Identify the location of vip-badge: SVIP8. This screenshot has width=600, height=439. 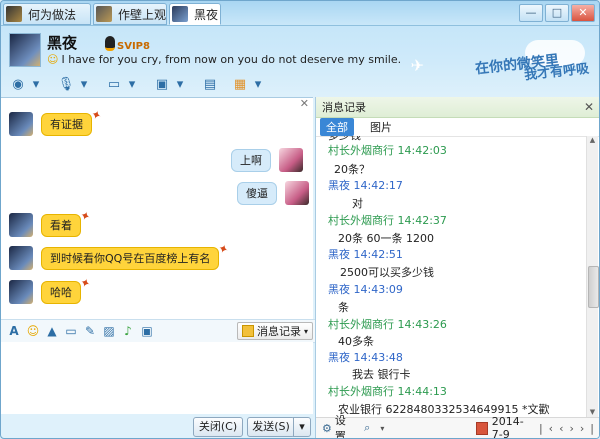
(127, 44).